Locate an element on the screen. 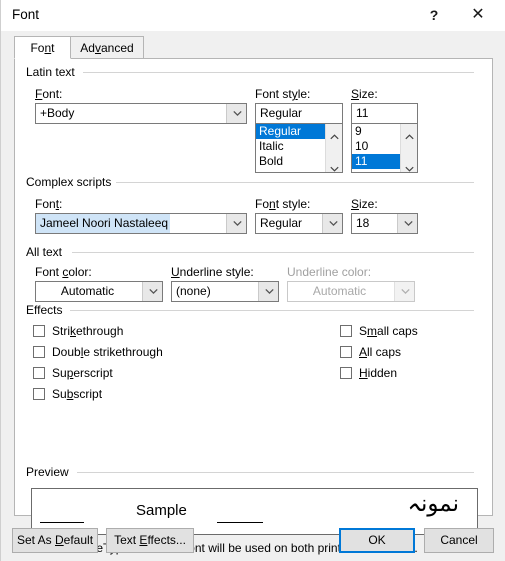 Image resolution: width=505 pixels, height=561 pixels. list-item: 10 is located at coordinates (376, 146).